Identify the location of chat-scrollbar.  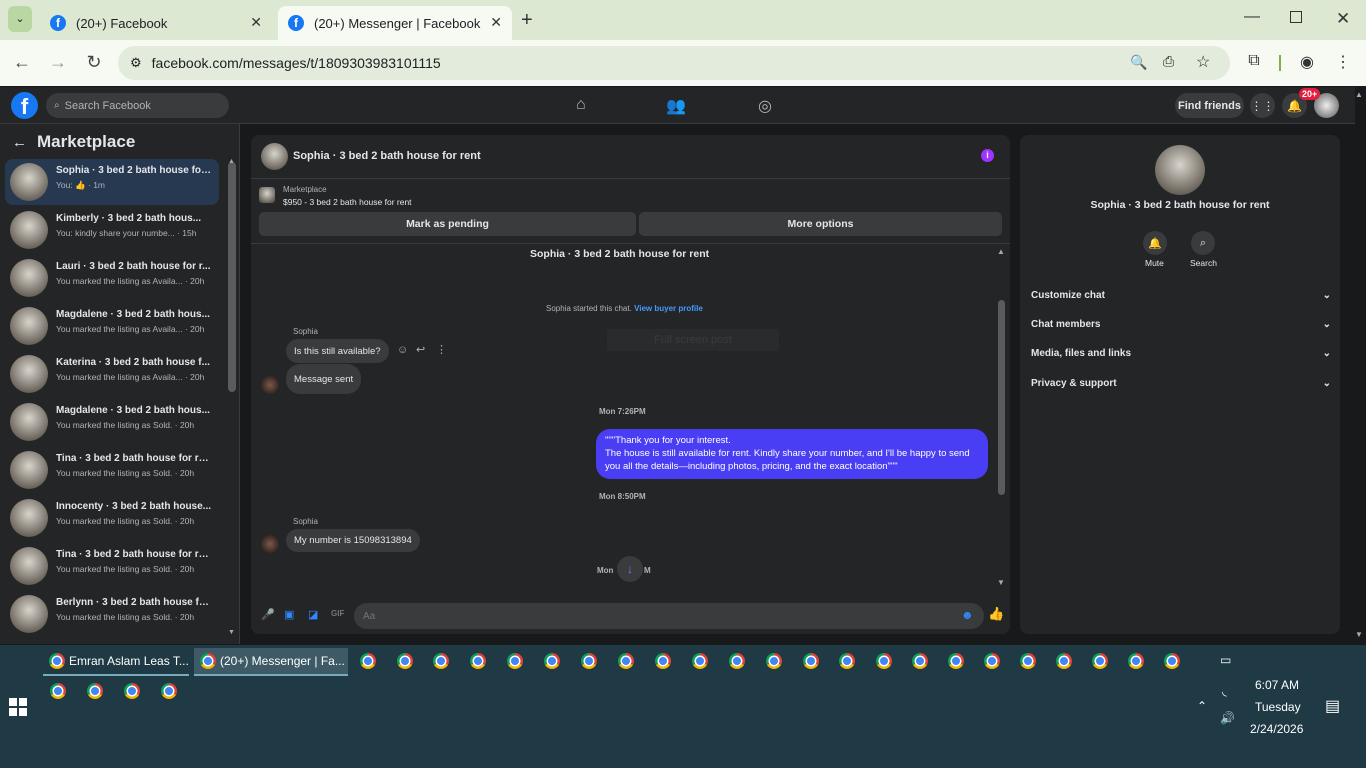
(1001, 397).